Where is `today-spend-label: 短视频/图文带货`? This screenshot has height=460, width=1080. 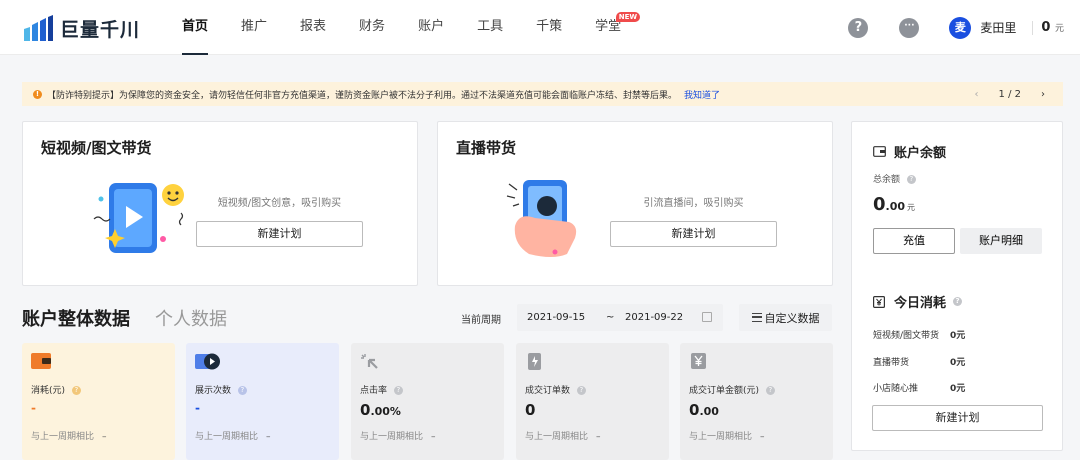
today-spend-label: 短视频/图文带货 is located at coordinates (906, 336).